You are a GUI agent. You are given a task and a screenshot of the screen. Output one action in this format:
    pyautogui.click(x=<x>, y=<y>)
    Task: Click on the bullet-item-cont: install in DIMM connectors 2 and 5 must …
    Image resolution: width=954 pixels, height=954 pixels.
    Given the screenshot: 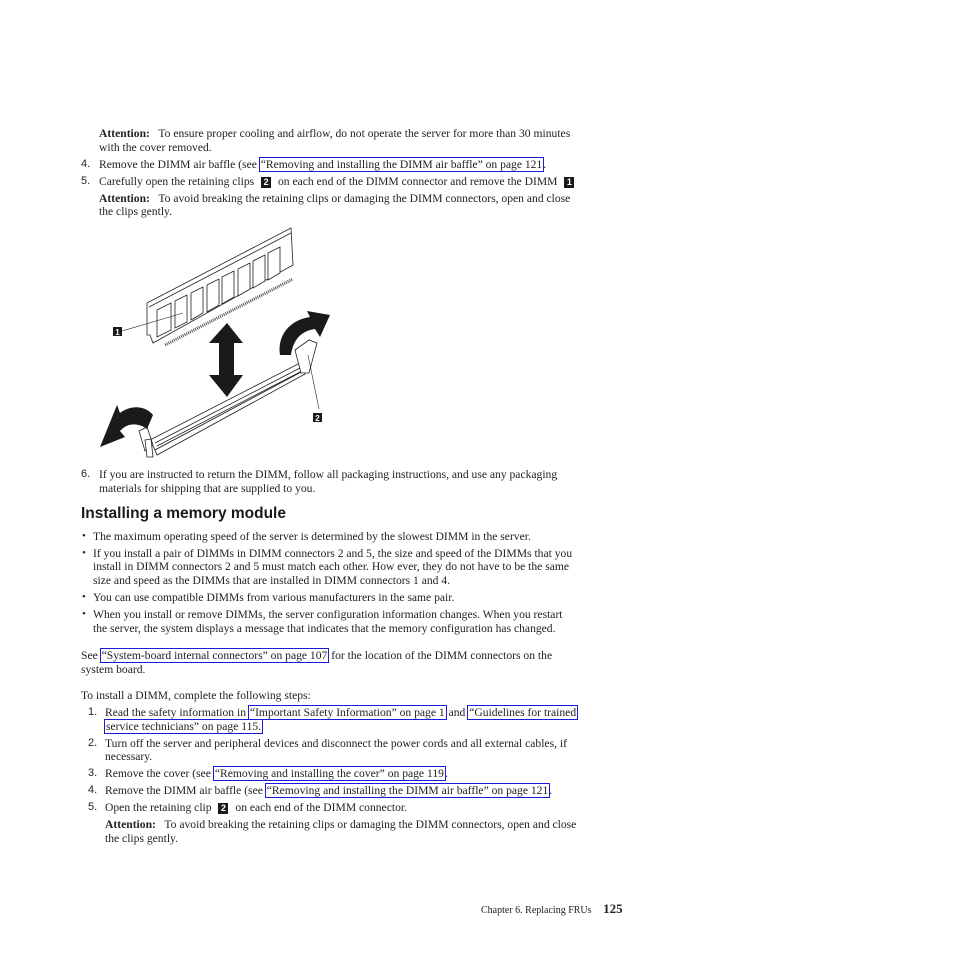 What is the action you would take?
    pyautogui.click(x=331, y=566)
    